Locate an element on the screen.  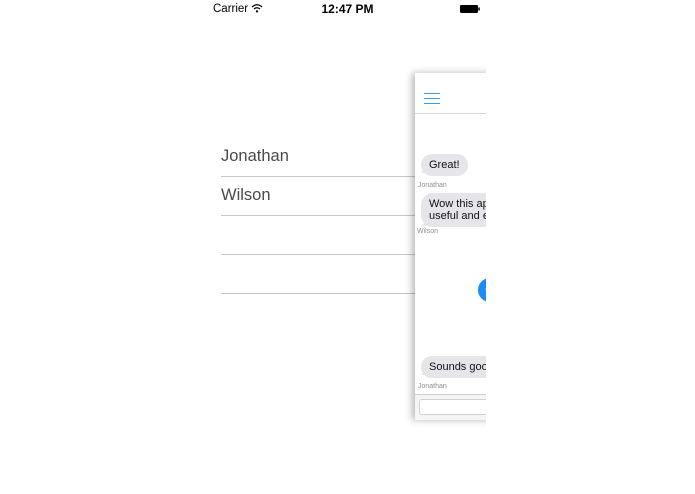
battery-icon is located at coordinates (470, 9).